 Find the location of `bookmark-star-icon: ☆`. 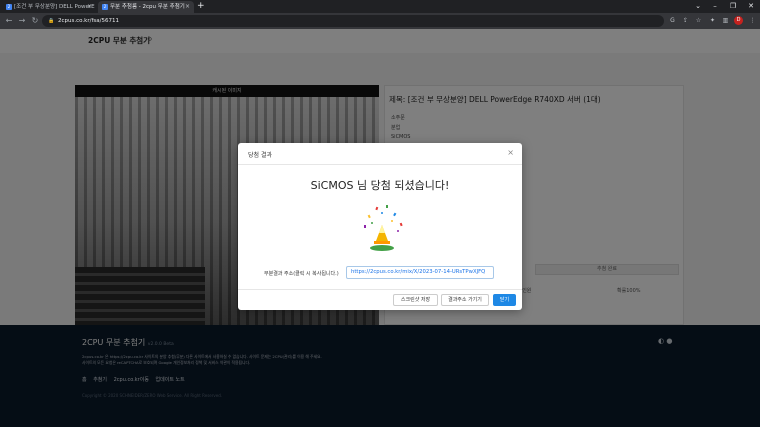

bookmark-star-icon: ☆ is located at coordinates (698, 20).